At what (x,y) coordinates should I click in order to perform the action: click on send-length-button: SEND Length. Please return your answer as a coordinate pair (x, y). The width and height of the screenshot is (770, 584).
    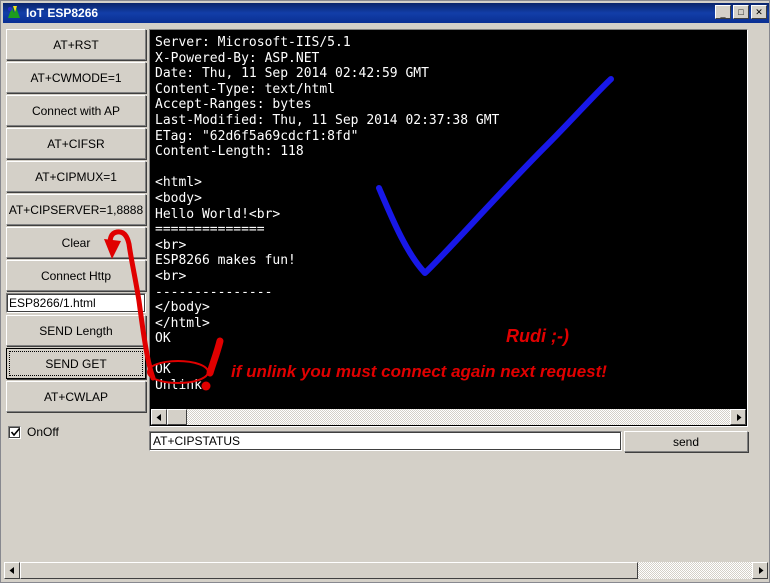
    Looking at the image, I should click on (76, 330).